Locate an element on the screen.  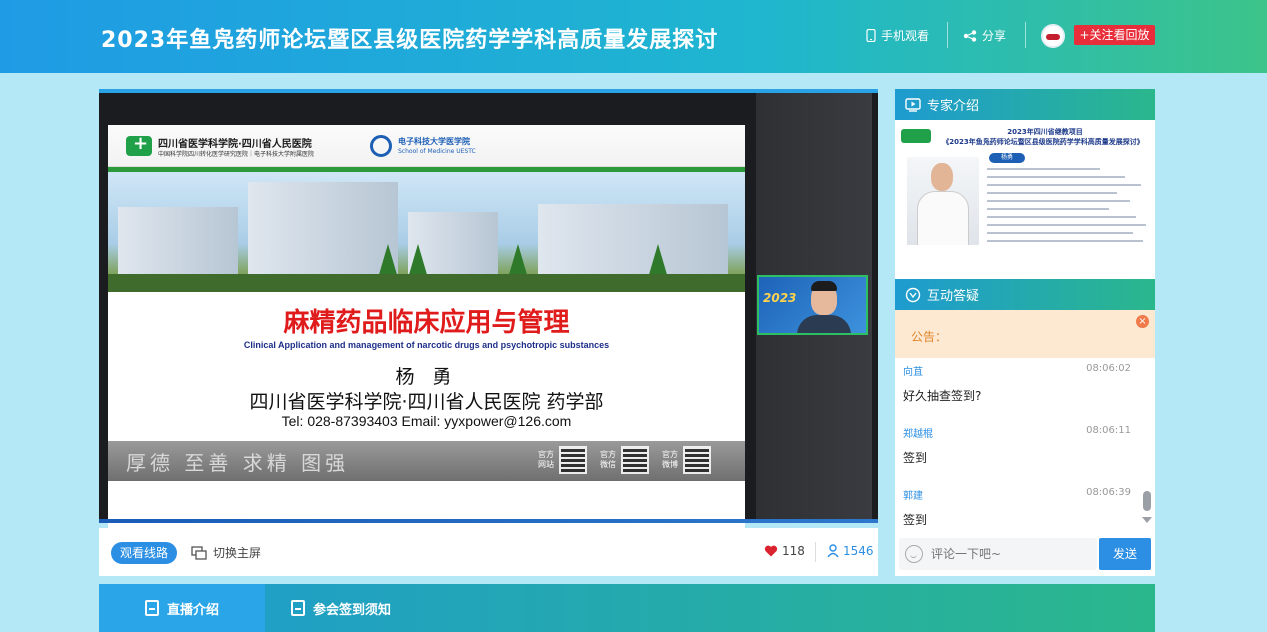
send-button: 发送 is located at coordinates (1125, 554).